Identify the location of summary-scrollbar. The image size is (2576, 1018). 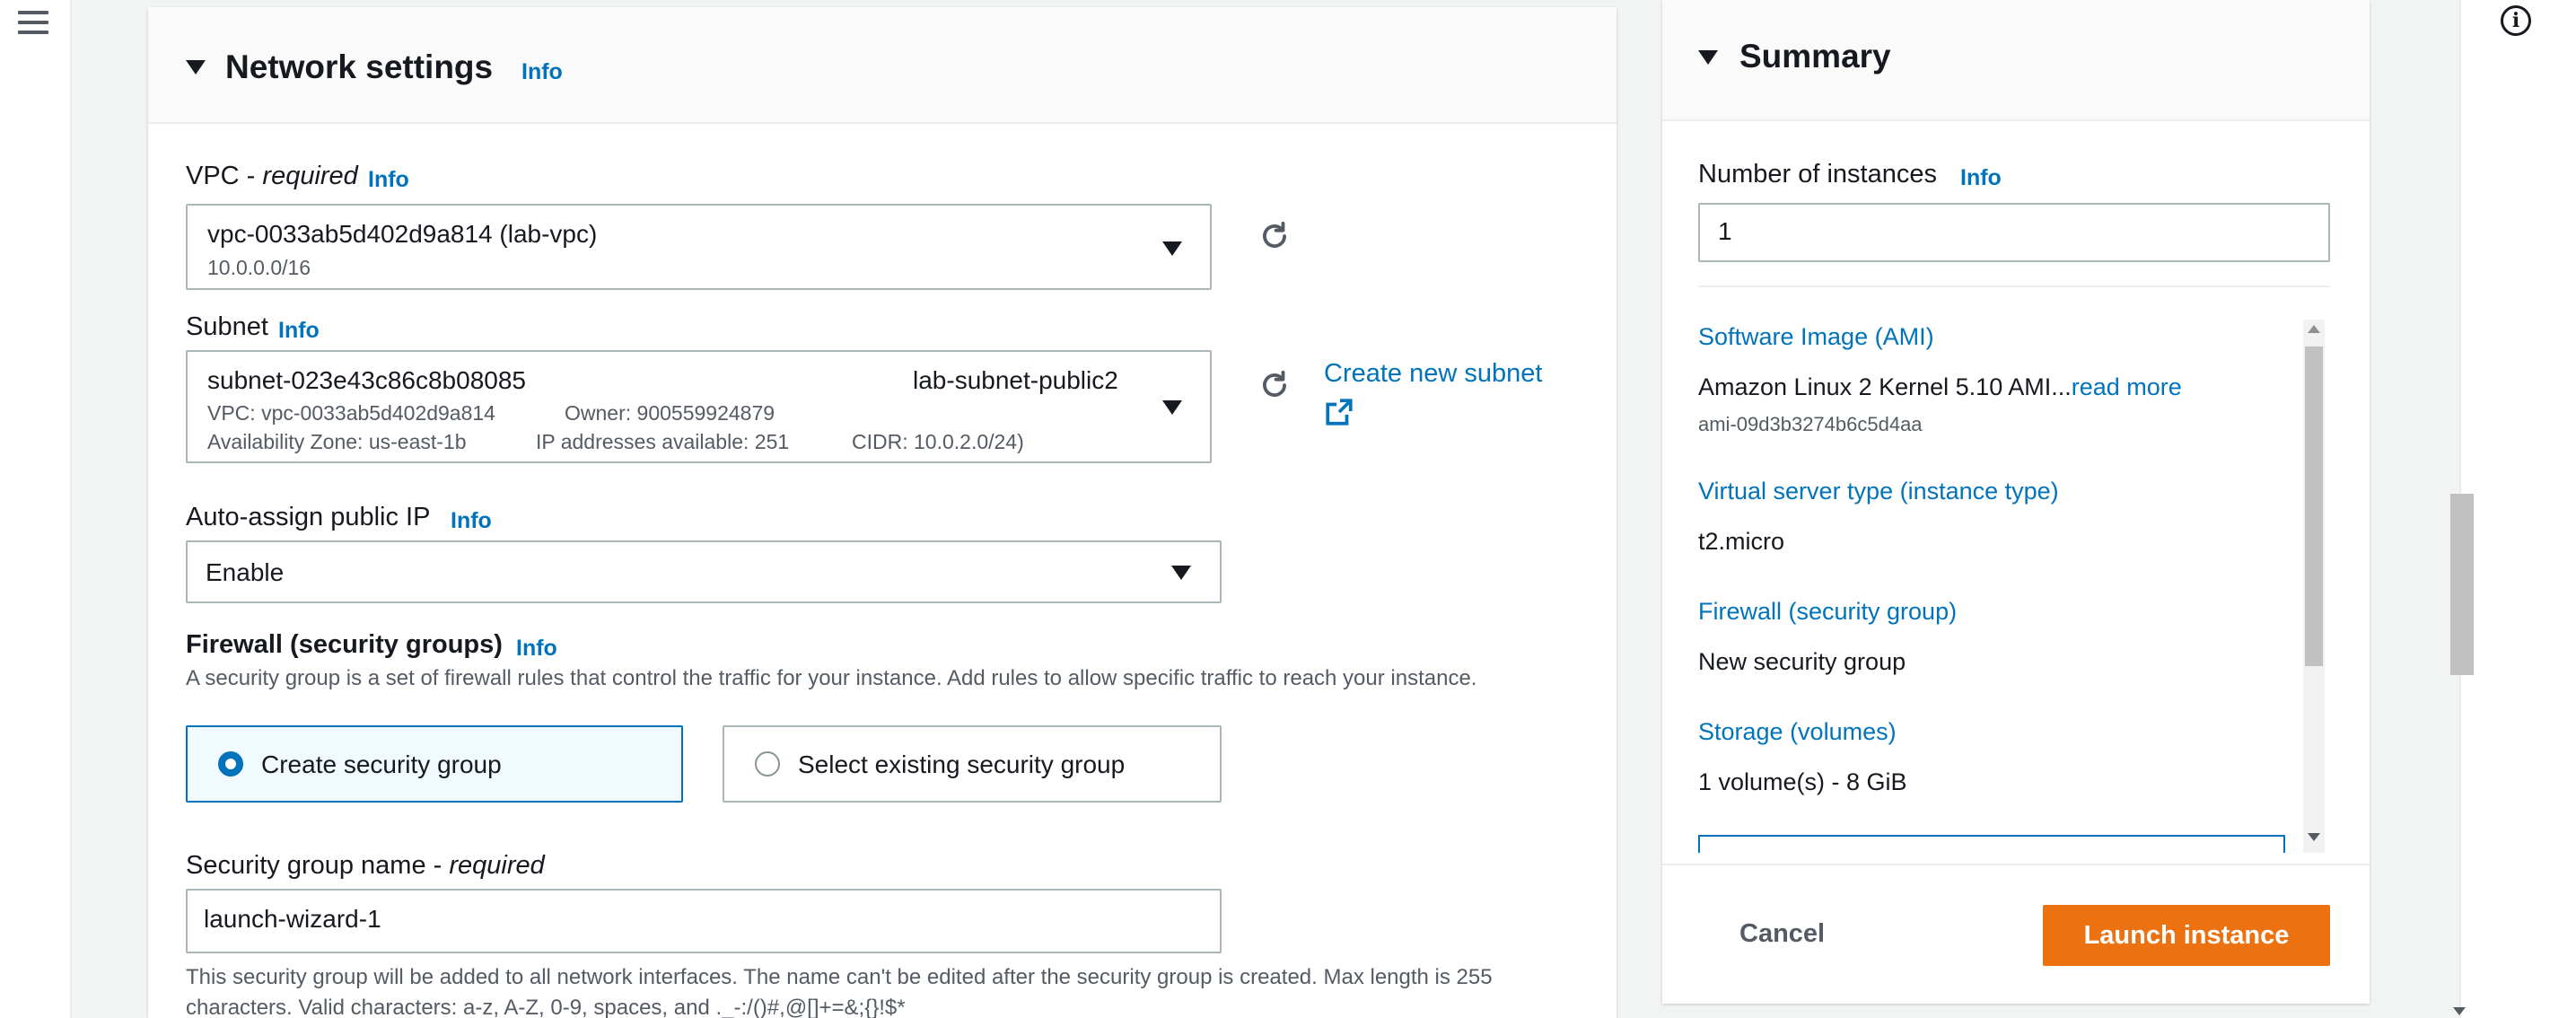
(2314, 586).